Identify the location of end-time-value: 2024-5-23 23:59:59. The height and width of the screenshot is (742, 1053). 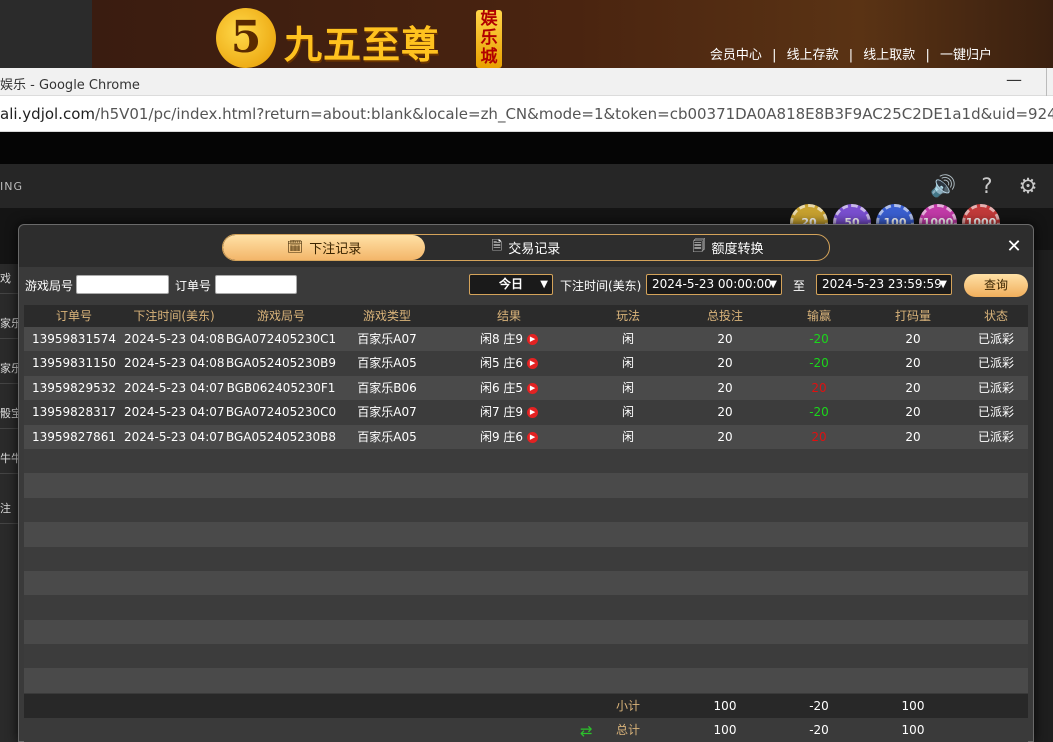
(882, 284).